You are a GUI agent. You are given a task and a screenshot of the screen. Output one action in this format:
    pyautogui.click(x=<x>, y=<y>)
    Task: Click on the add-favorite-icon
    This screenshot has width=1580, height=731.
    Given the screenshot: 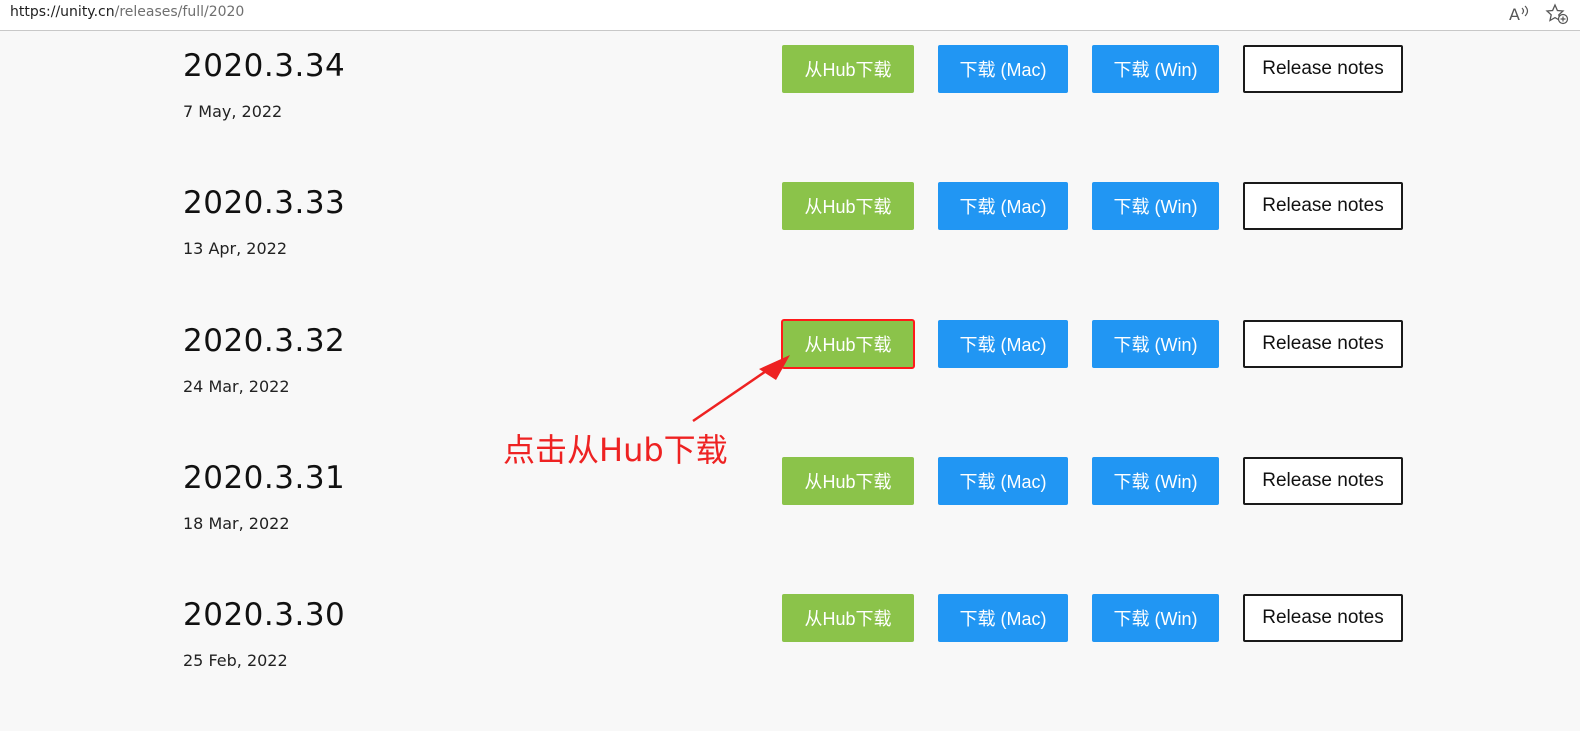 What is the action you would take?
    pyautogui.click(x=1557, y=14)
    